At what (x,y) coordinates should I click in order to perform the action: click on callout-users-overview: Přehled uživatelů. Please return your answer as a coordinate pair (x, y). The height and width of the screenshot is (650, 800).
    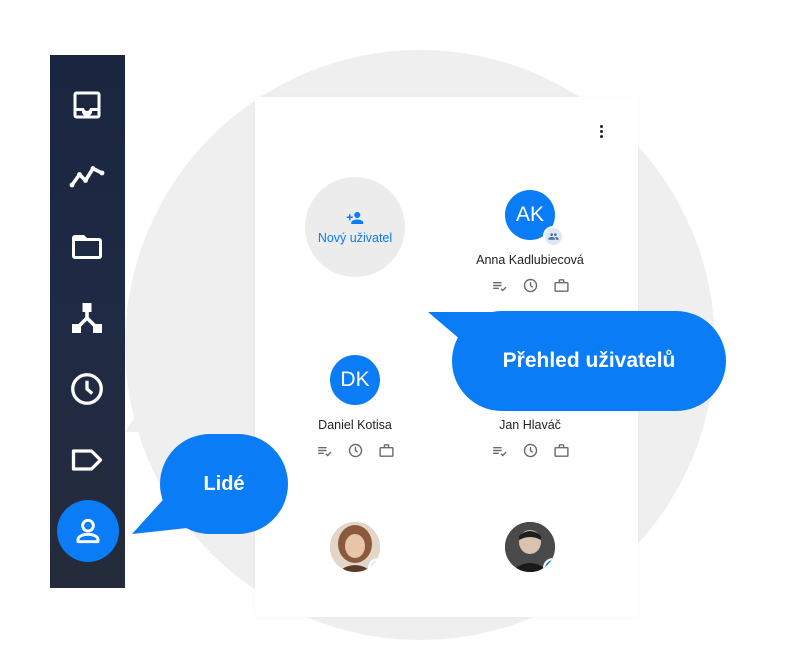
    Looking at the image, I should click on (589, 361).